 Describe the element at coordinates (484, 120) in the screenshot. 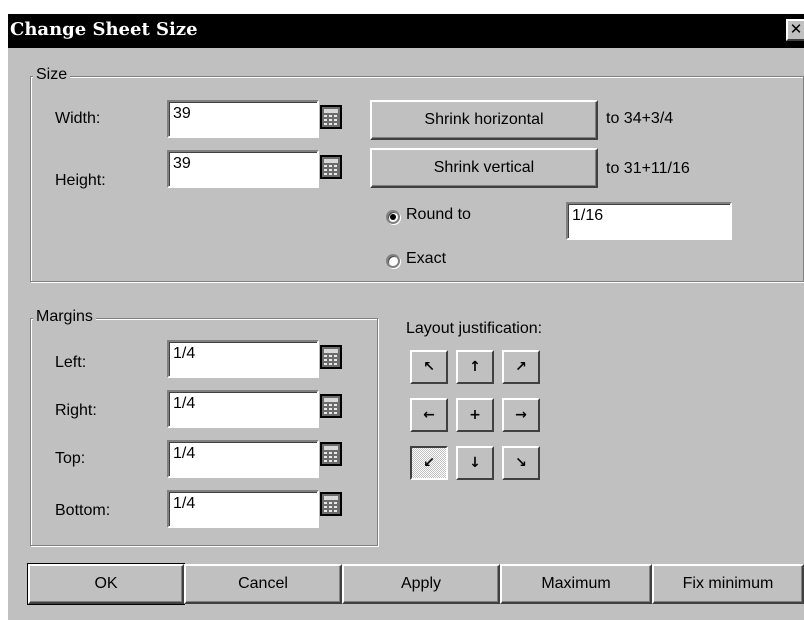

I see `shrink-horizontal-button: Shrink horizontal` at that location.